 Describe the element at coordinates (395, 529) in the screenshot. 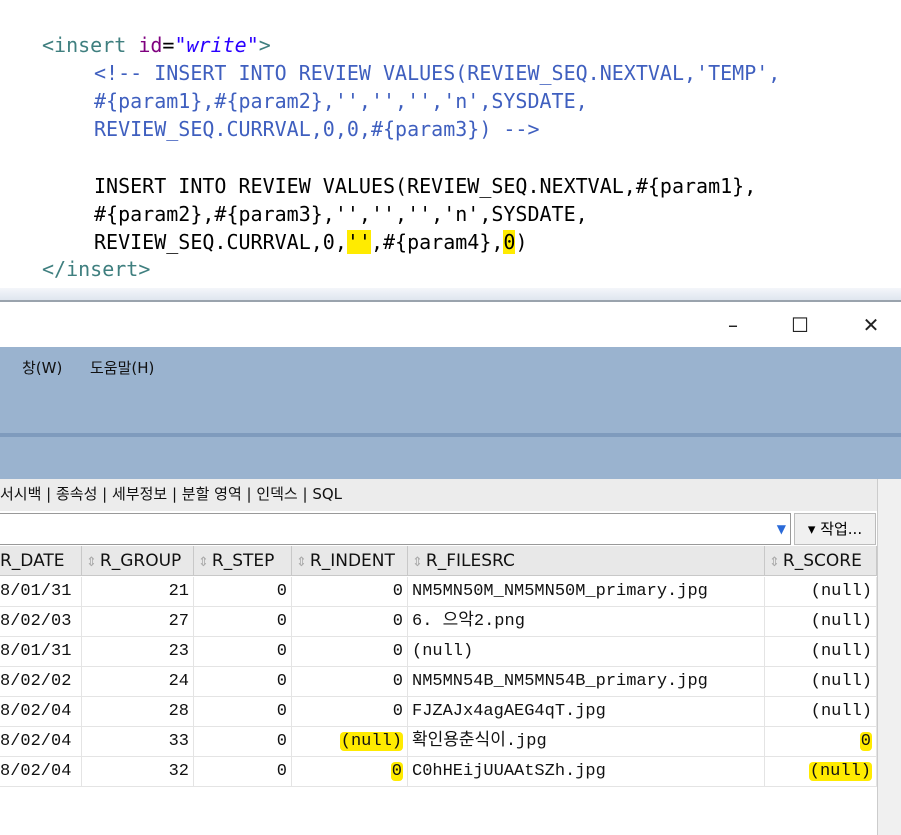

I see `filter-input: ▼` at that location.